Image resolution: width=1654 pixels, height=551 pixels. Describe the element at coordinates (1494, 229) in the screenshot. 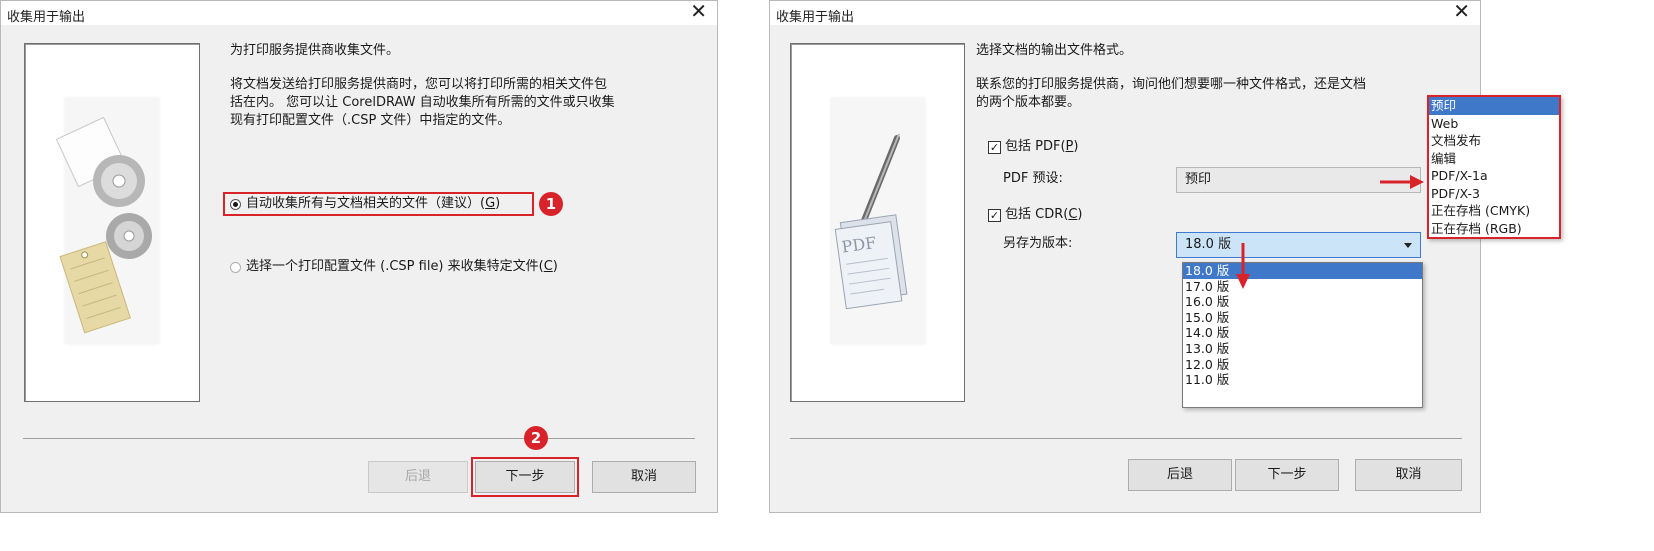

I see `pdf-preset-option: 正在存档 (RGB)` at that location.